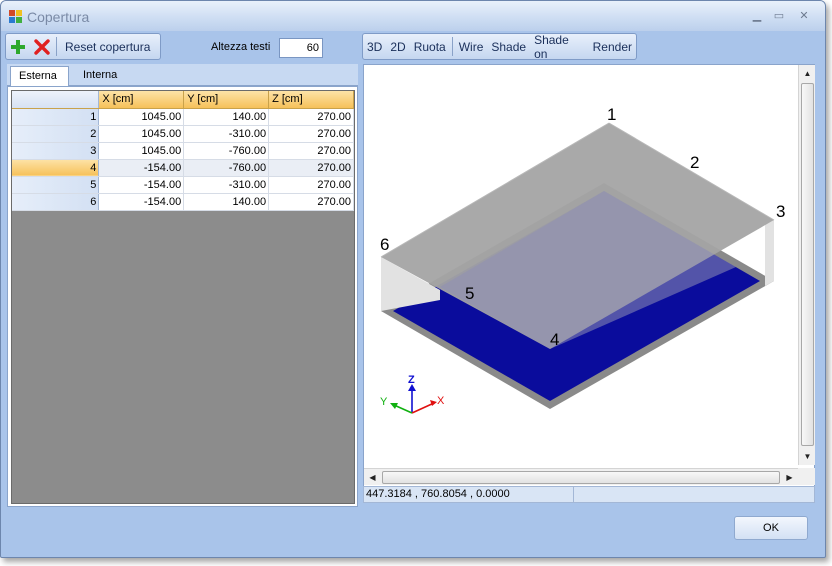 The height and width of the screenshot is (566, 832). Describe the element at coordinates (806, 476) in the screenshot. I see `scroll-corner` at that location.